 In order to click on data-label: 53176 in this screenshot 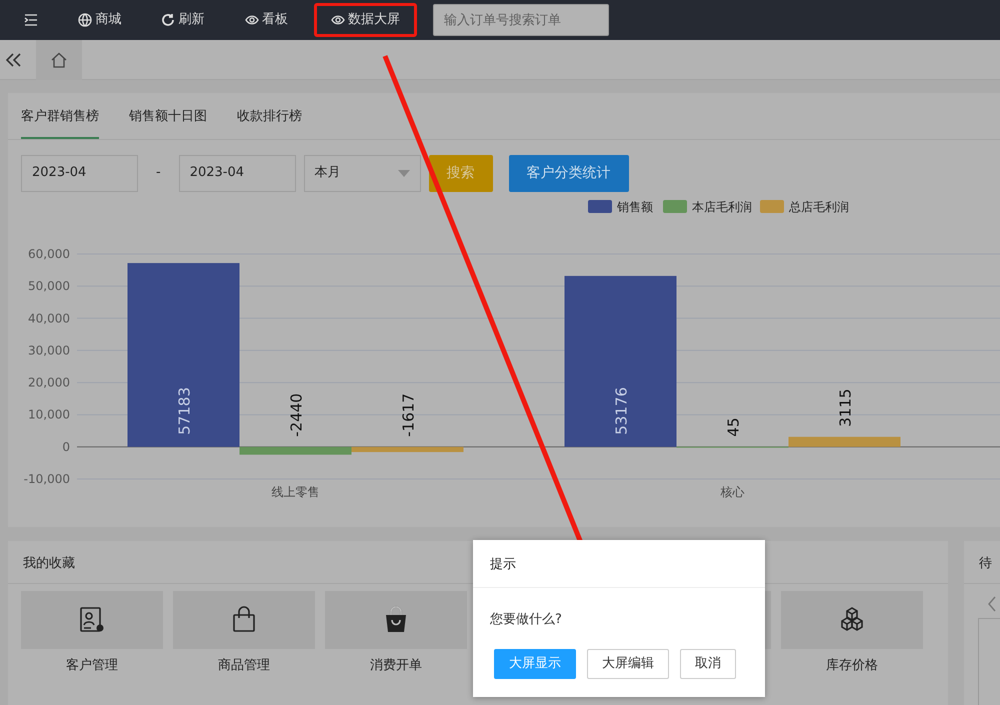, I will do `click(621, 410)`.